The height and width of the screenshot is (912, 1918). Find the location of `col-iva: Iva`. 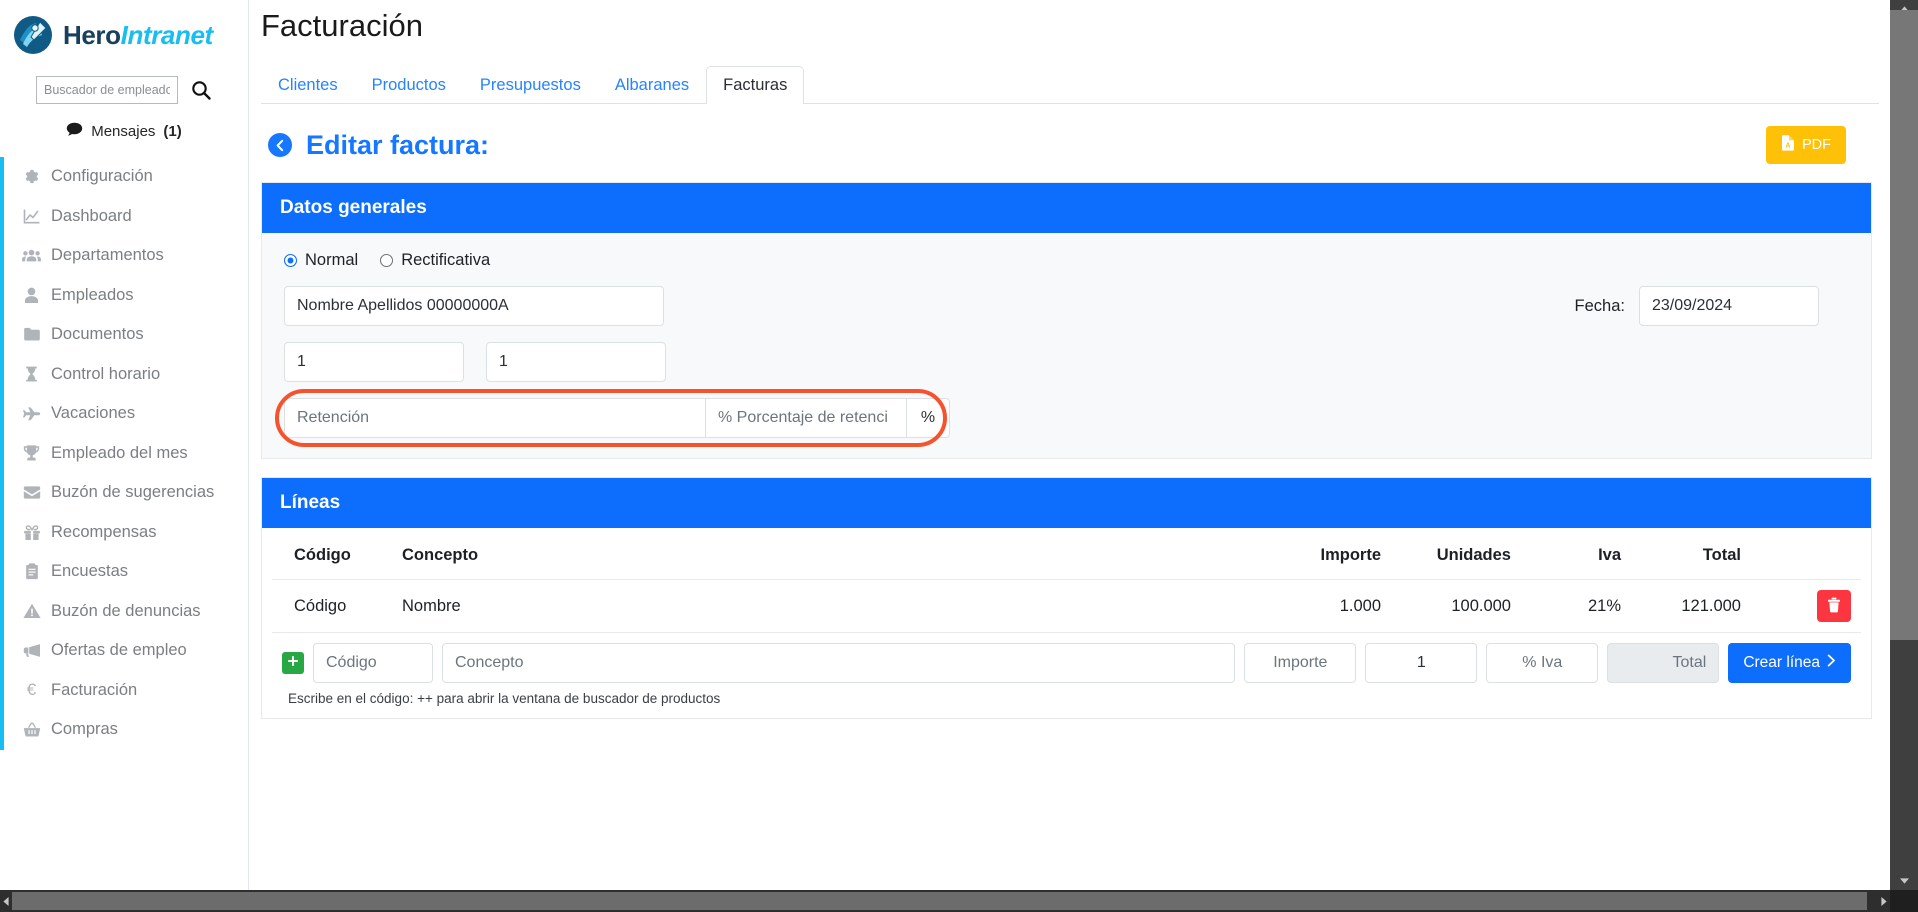

col-iva: Iva is located at coordinates (1609, 555).